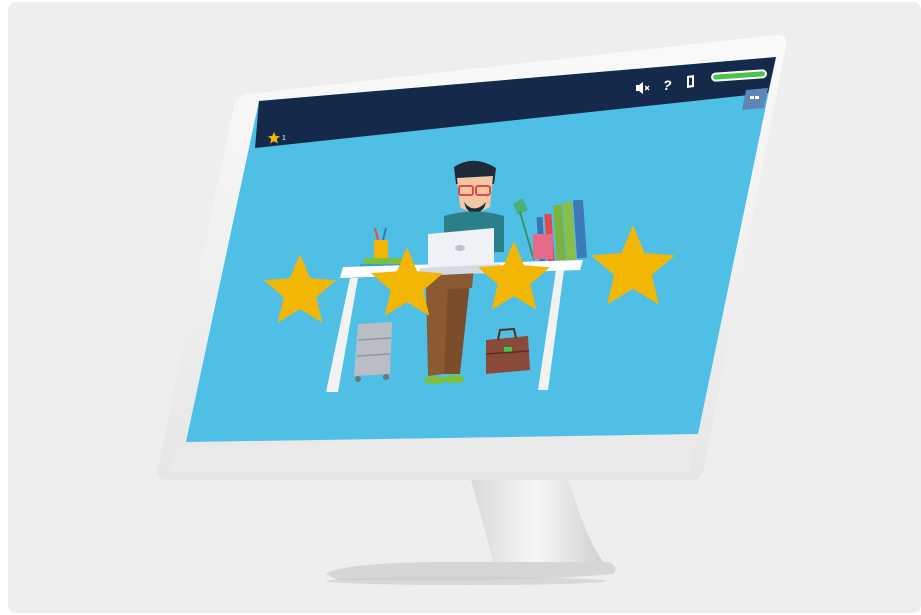 This screenshot has height=615, width=921. I want to click on monitor-stand, so click(471, 530).